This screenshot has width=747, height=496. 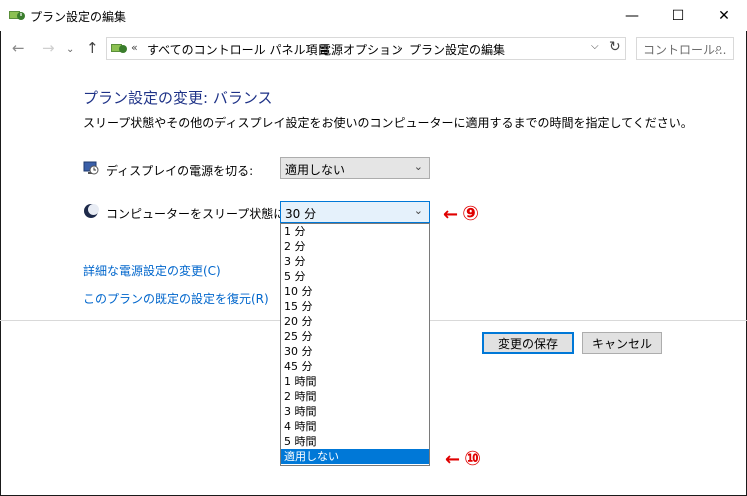 What do you see at coordinates (18, 48) in the screenshot?
I see `back-button: ←` at bounding box center [18, 48].